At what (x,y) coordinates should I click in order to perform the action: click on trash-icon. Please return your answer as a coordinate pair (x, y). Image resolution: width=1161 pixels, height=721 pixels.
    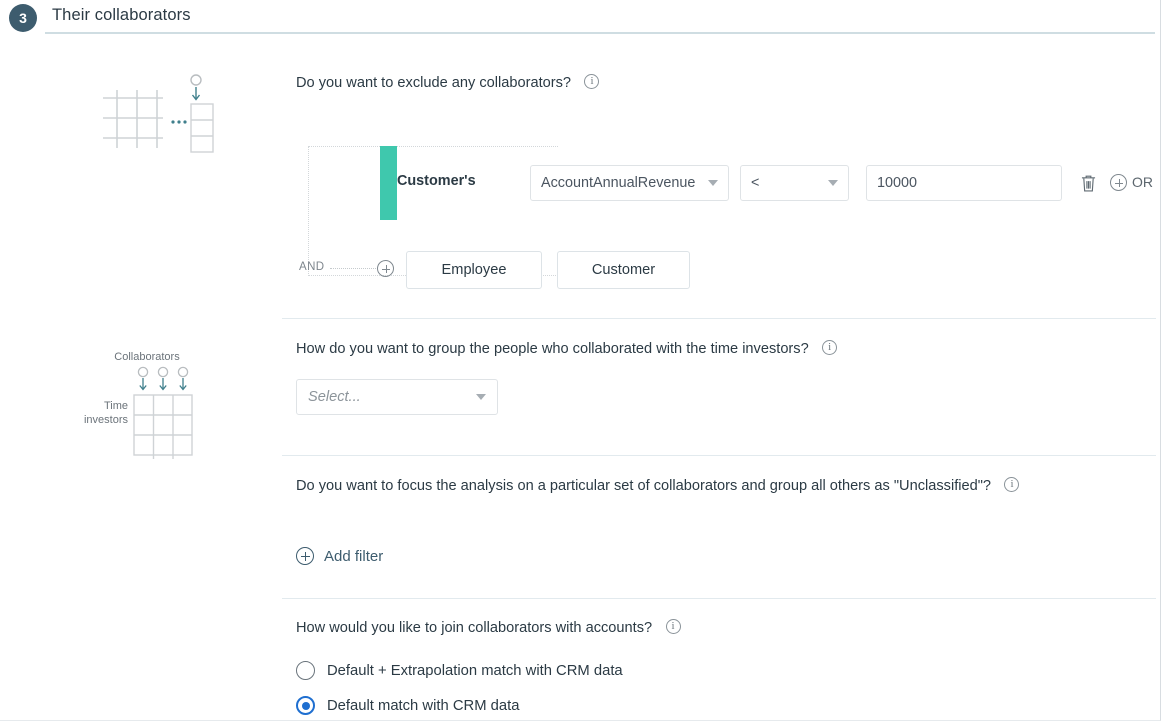
    Looking at the image, I should click on (1088, 183).